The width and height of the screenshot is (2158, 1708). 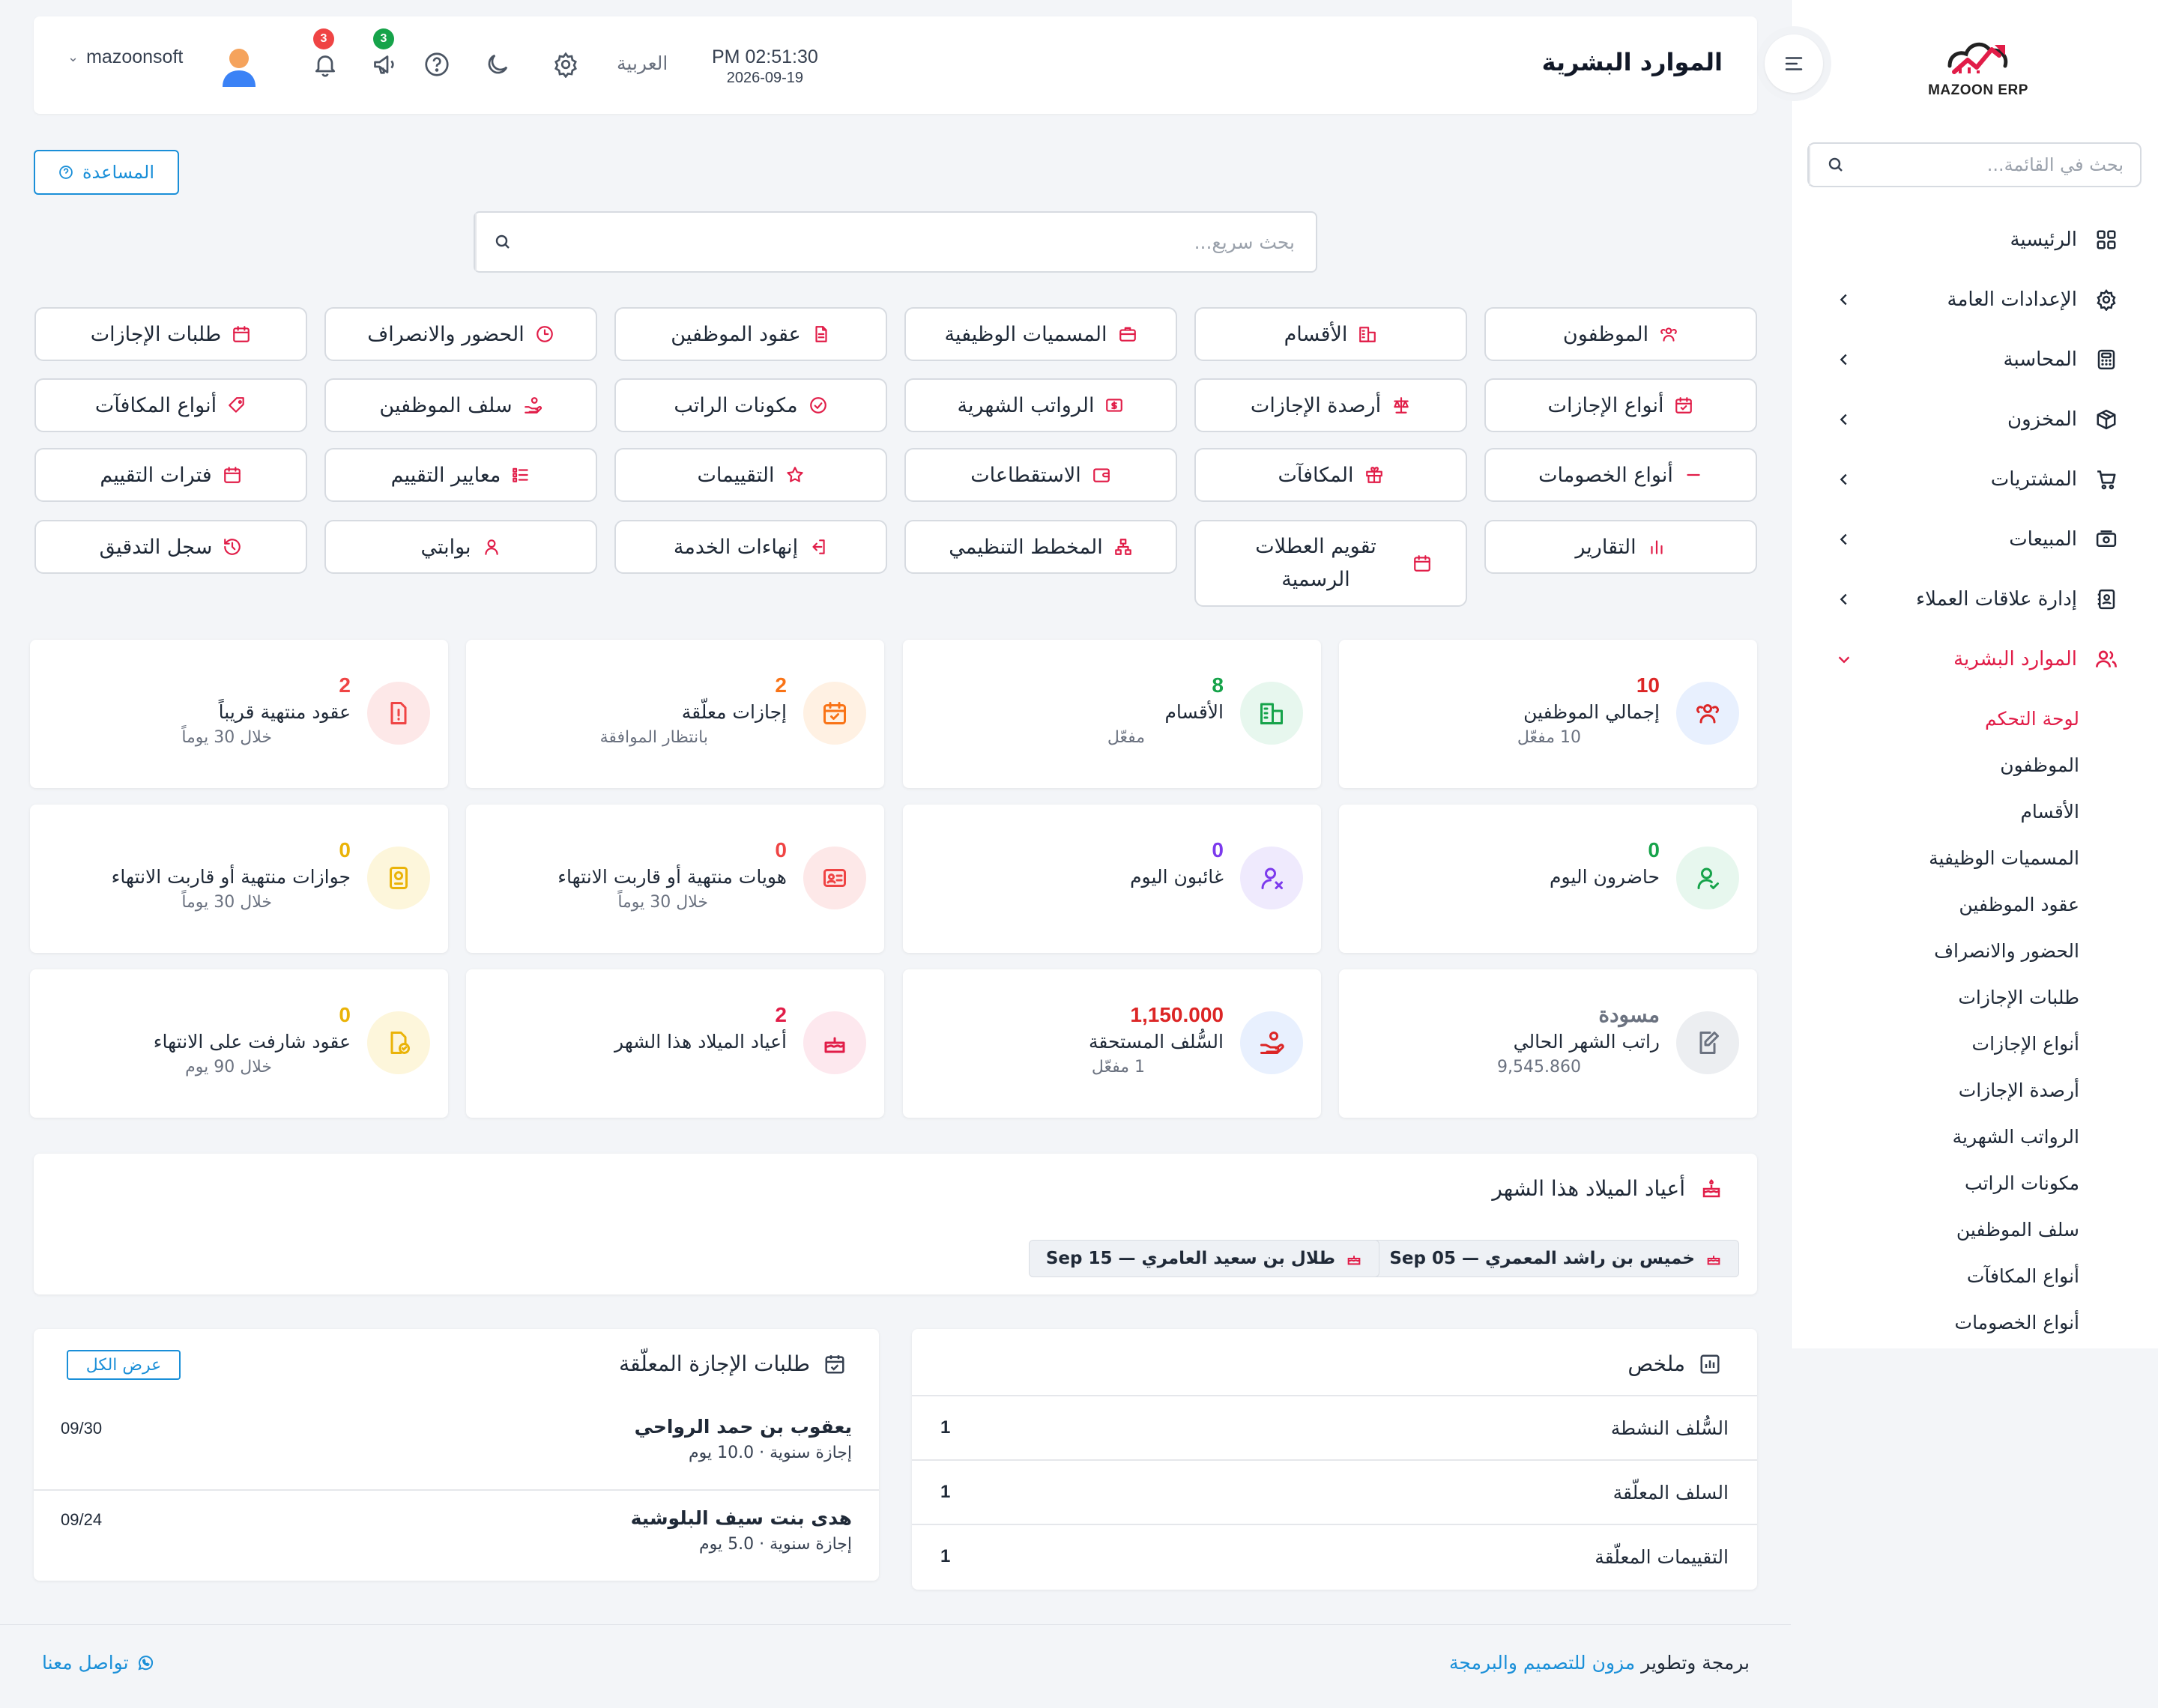 I want to click on quick-search-input, so click(x=922, y=242).